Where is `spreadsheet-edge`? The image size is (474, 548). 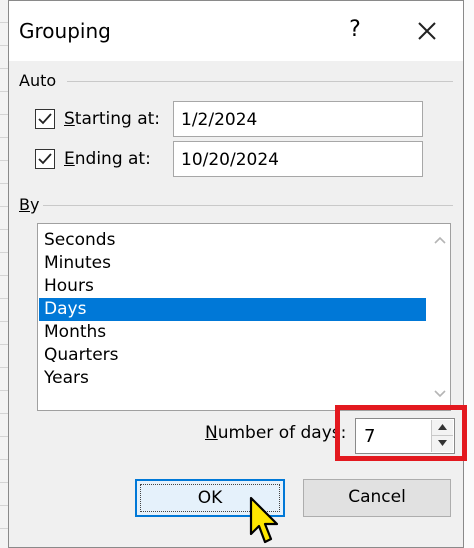
spreadsheet-edge is located at coordinates (468, 274).